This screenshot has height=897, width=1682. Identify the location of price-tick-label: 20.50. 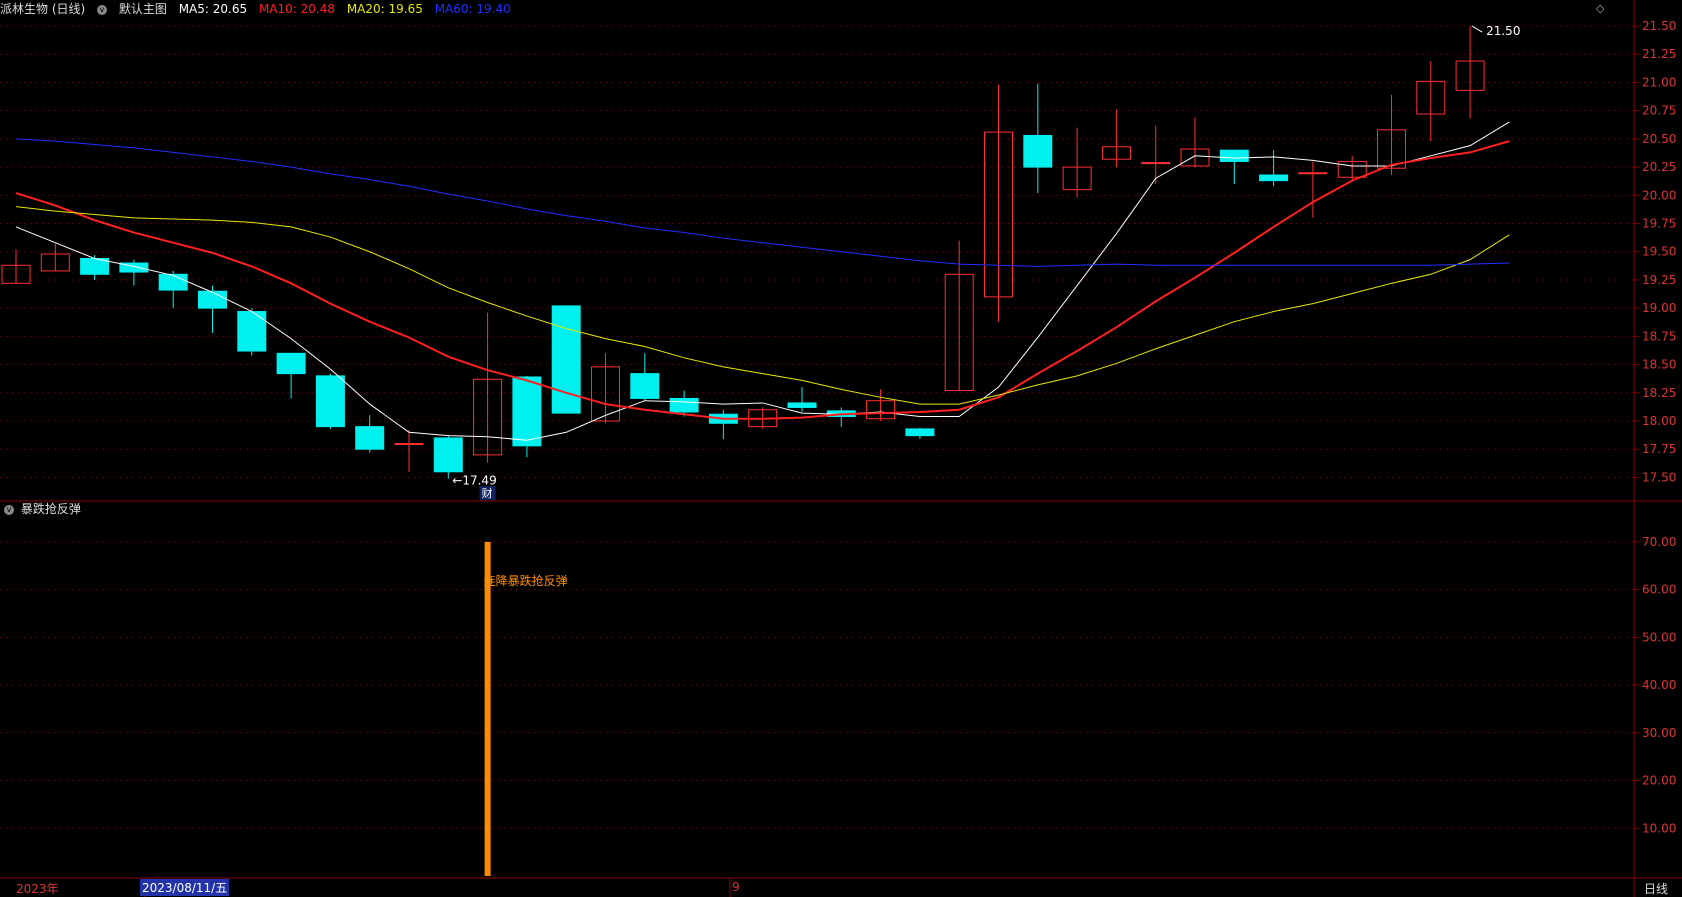
(1659, 139).